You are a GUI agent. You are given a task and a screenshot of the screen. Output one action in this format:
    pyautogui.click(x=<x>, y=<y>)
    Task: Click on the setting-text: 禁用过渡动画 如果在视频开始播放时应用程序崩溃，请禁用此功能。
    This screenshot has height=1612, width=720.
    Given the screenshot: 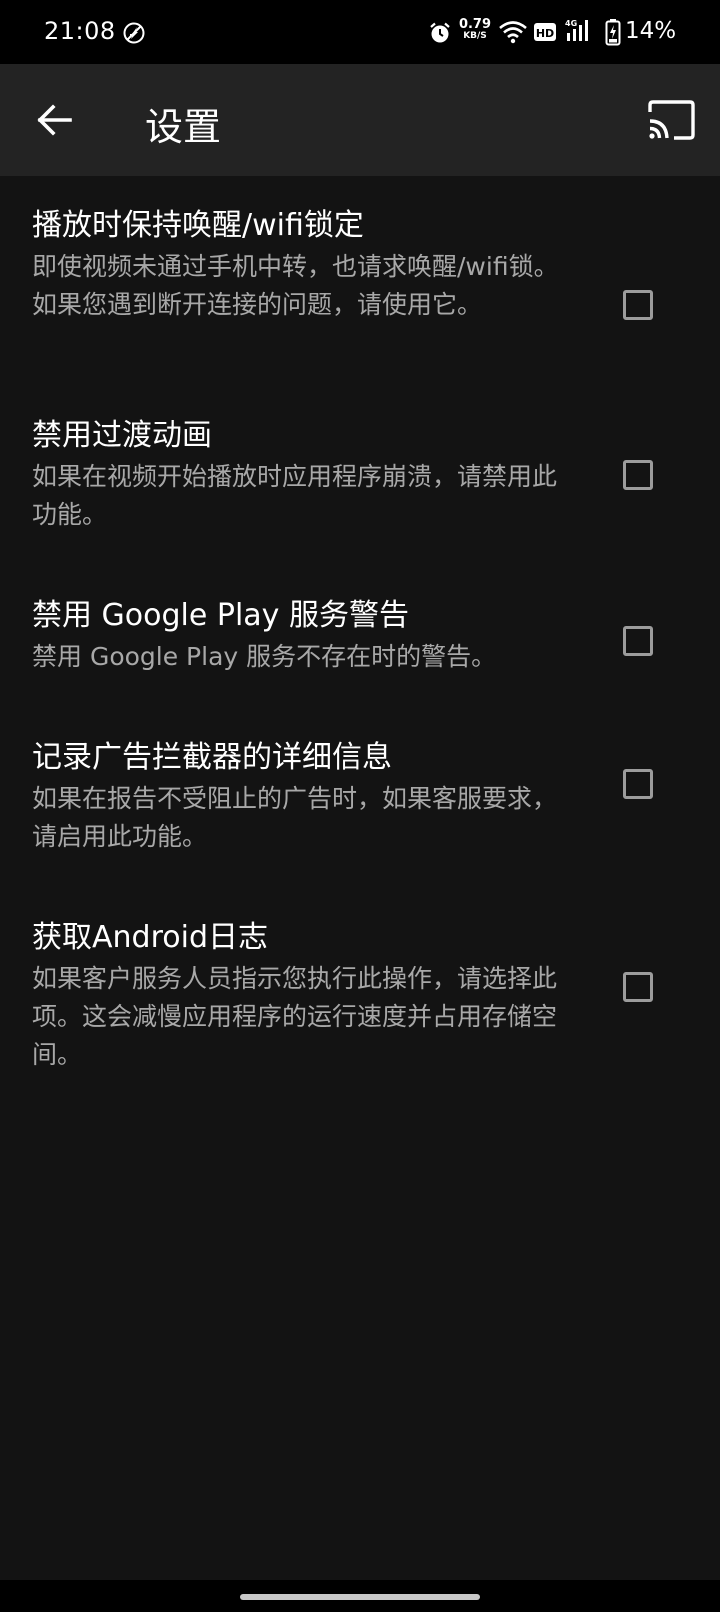 What is the action you would take?
    pyautogui.click(x=297, y=475)
    